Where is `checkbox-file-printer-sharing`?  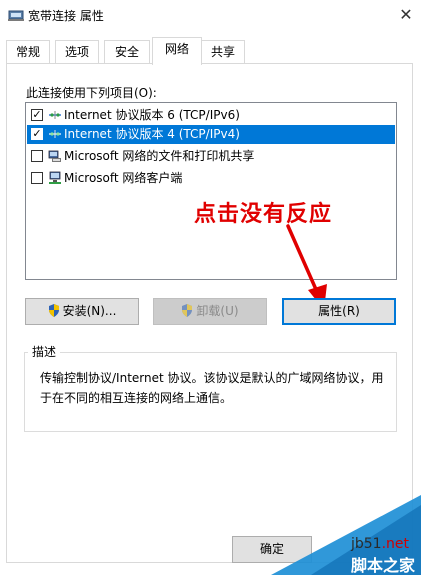 checkbox-file-printer-sharing is located at coordinates (37, 156).